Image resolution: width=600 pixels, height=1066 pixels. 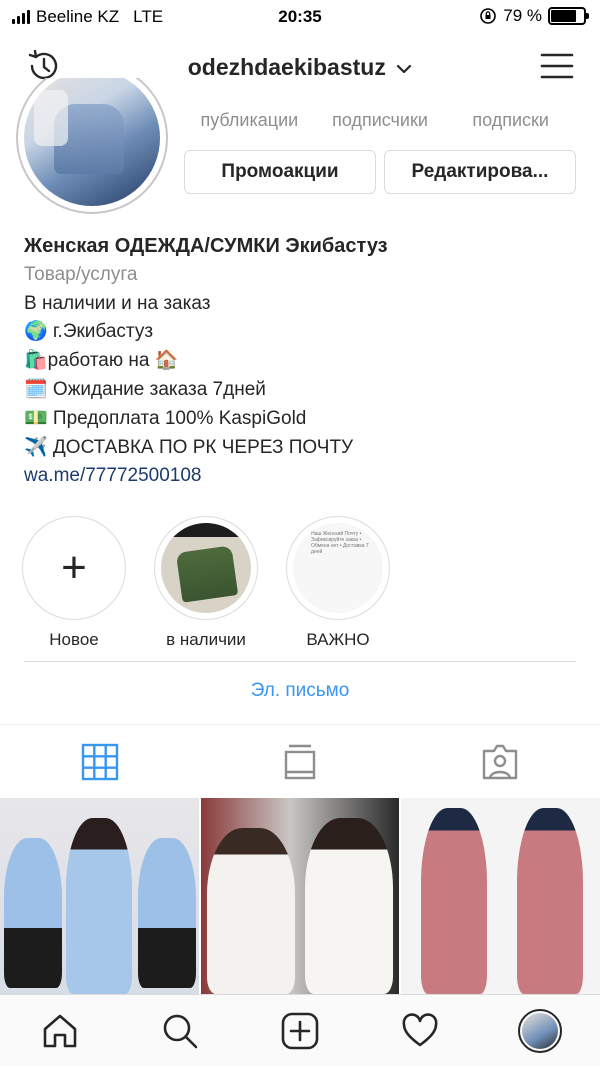 I want to click on nav-profile, so click(x=540, y=1030).